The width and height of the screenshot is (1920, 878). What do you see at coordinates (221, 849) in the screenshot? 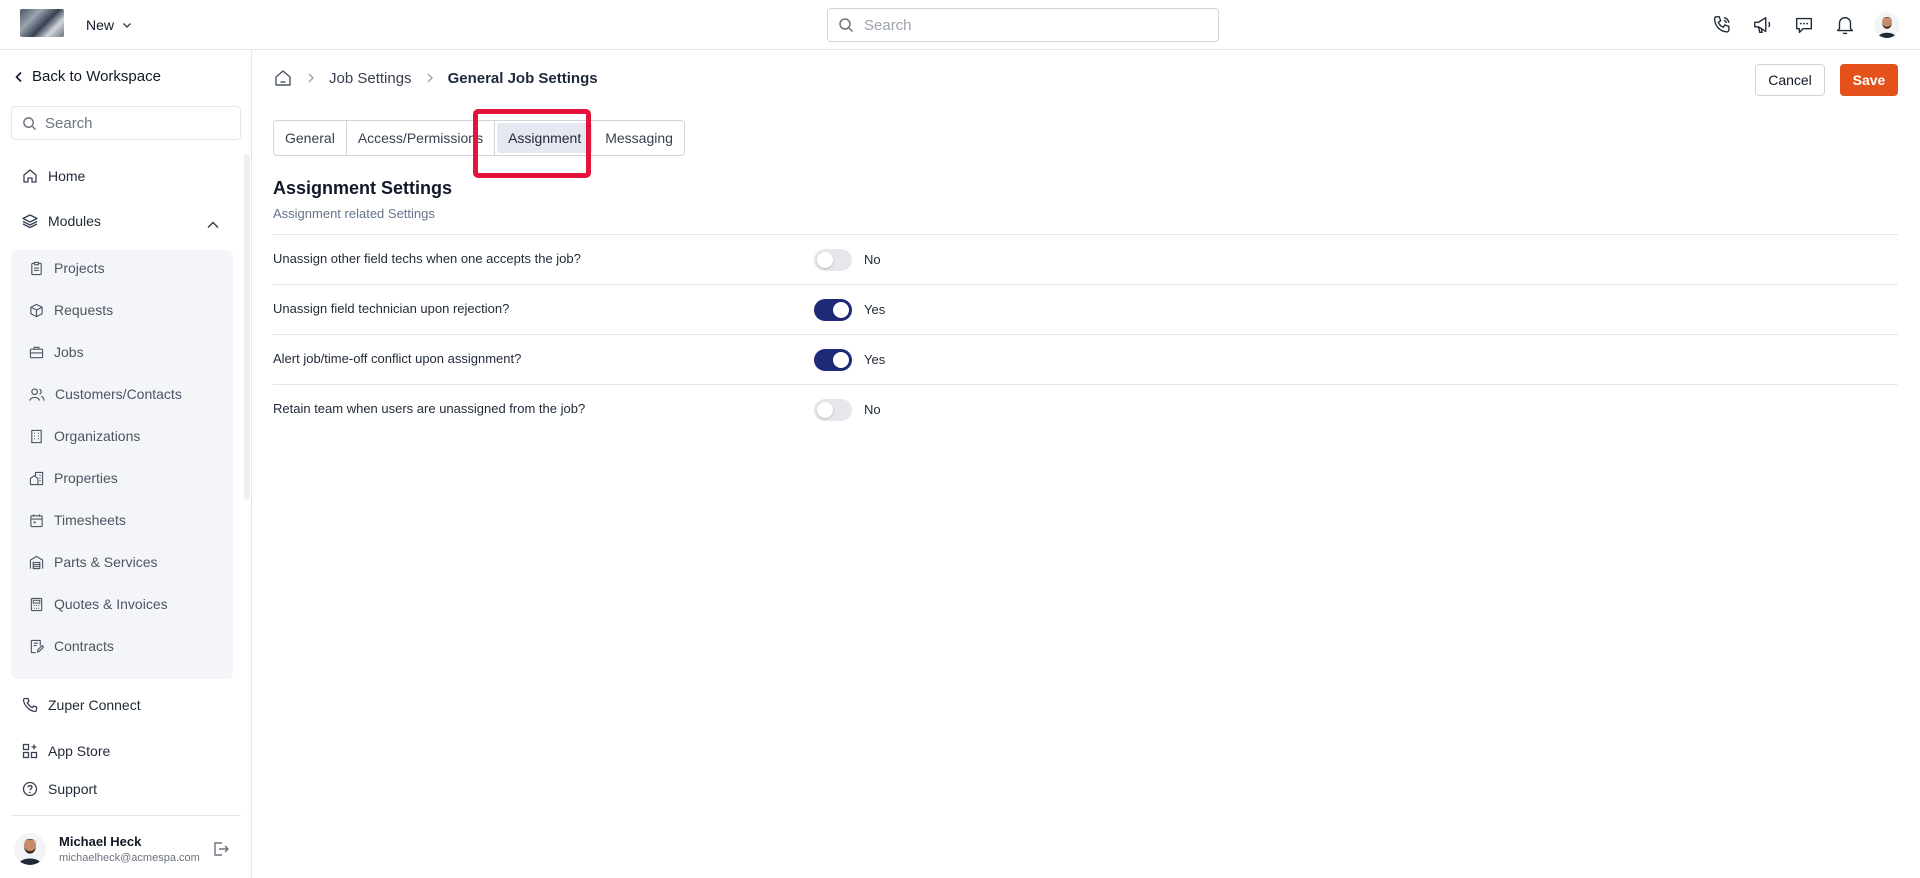
I see `logout-icon` at bounding box center [221, 849].